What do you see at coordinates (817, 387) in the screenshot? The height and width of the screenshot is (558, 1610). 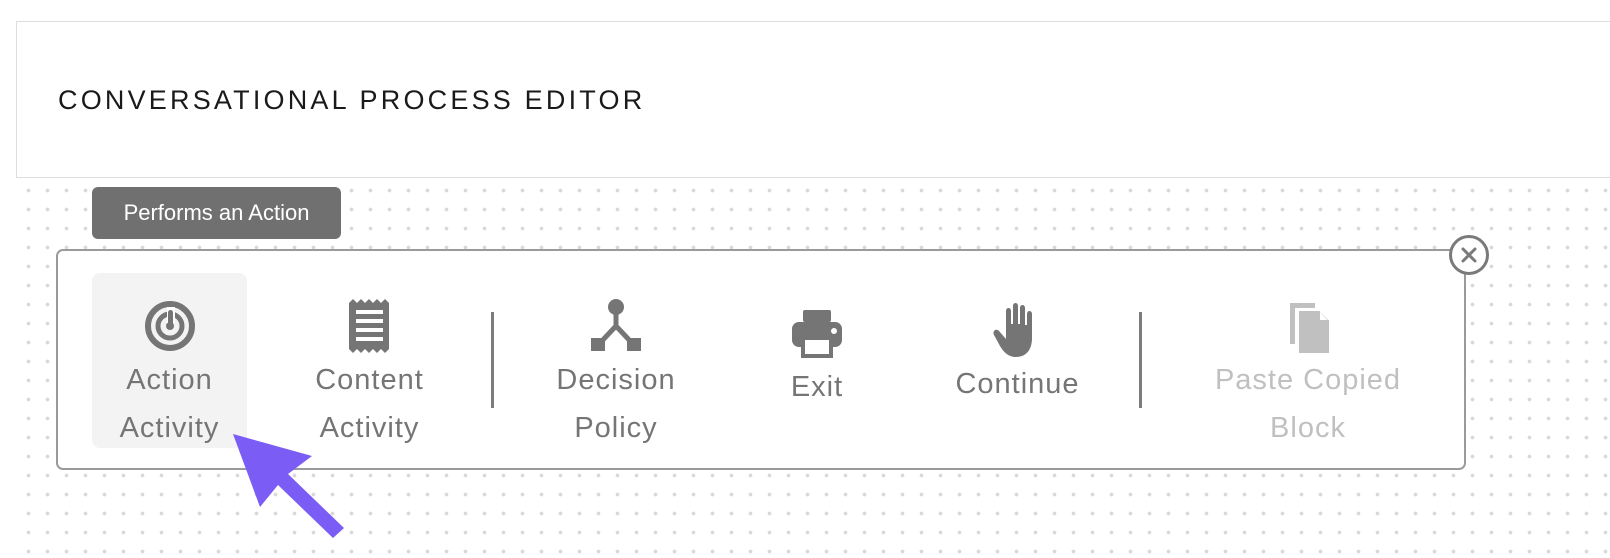 I see `tool-label-line1: Exit` at bounding box center [817, 387].